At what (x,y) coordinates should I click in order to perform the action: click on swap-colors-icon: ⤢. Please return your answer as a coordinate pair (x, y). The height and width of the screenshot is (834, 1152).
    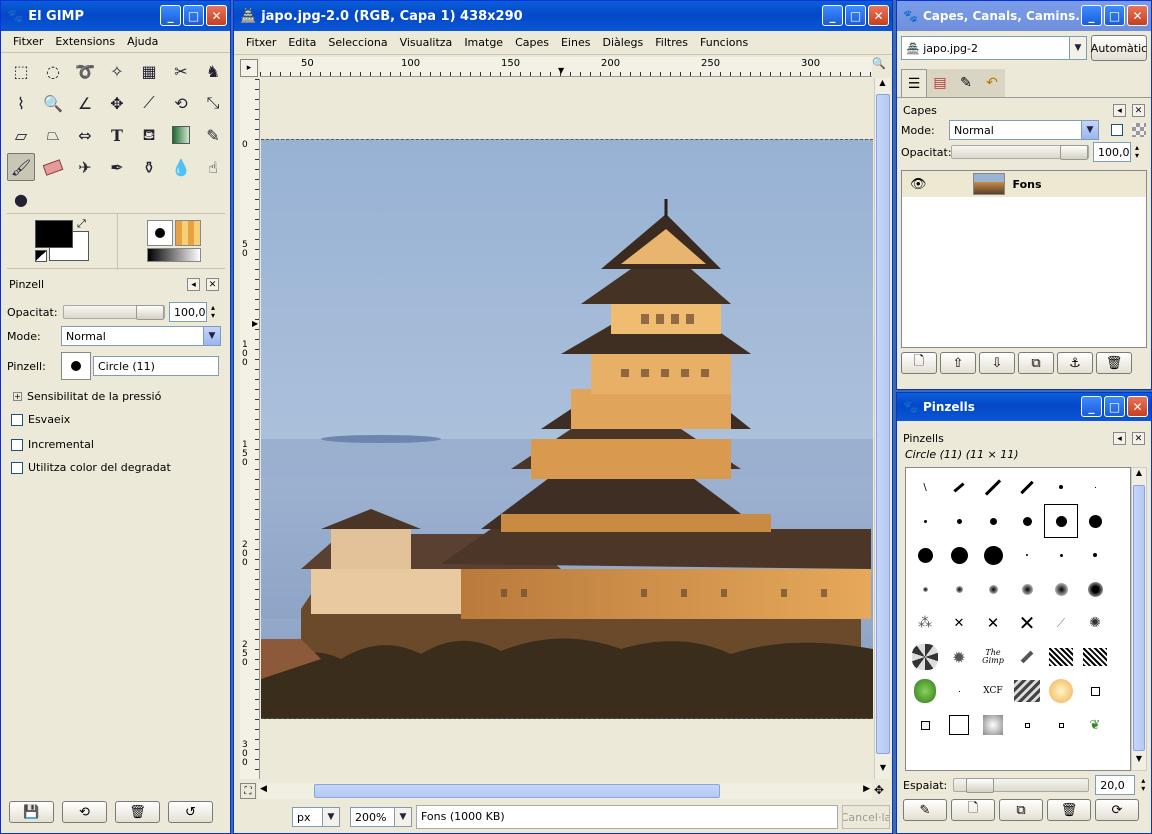
    Looking at the image, I should click on (81, 224).